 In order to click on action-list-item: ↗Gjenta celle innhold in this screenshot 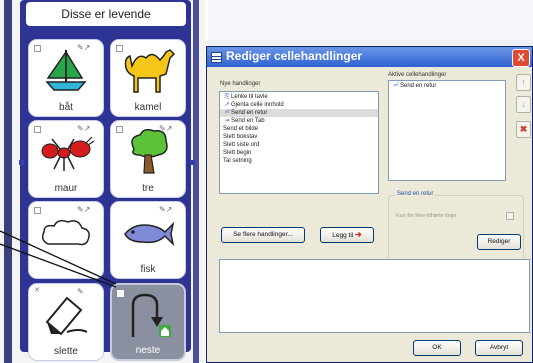, I will do `click(299, 105)`.